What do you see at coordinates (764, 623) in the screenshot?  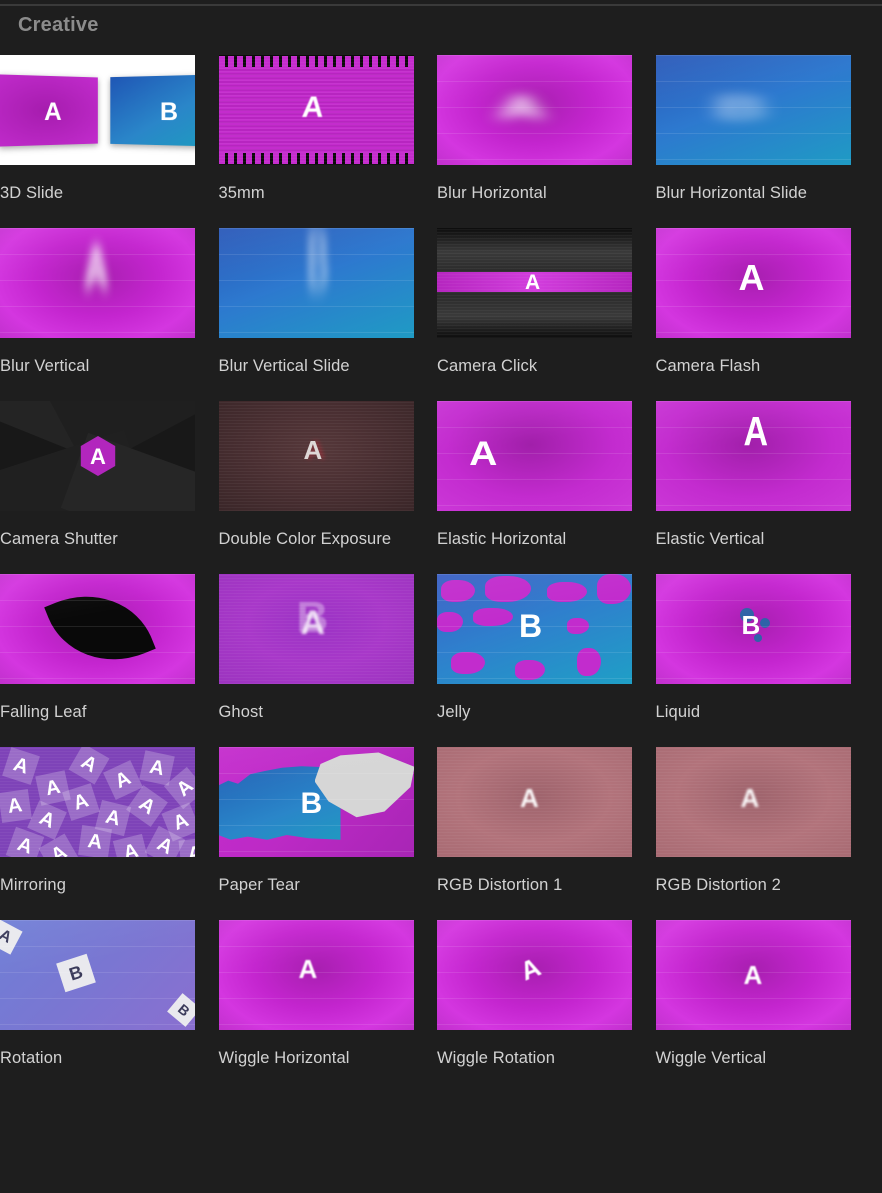 I see `liquid-droplet` at bounding box center [764, 623].